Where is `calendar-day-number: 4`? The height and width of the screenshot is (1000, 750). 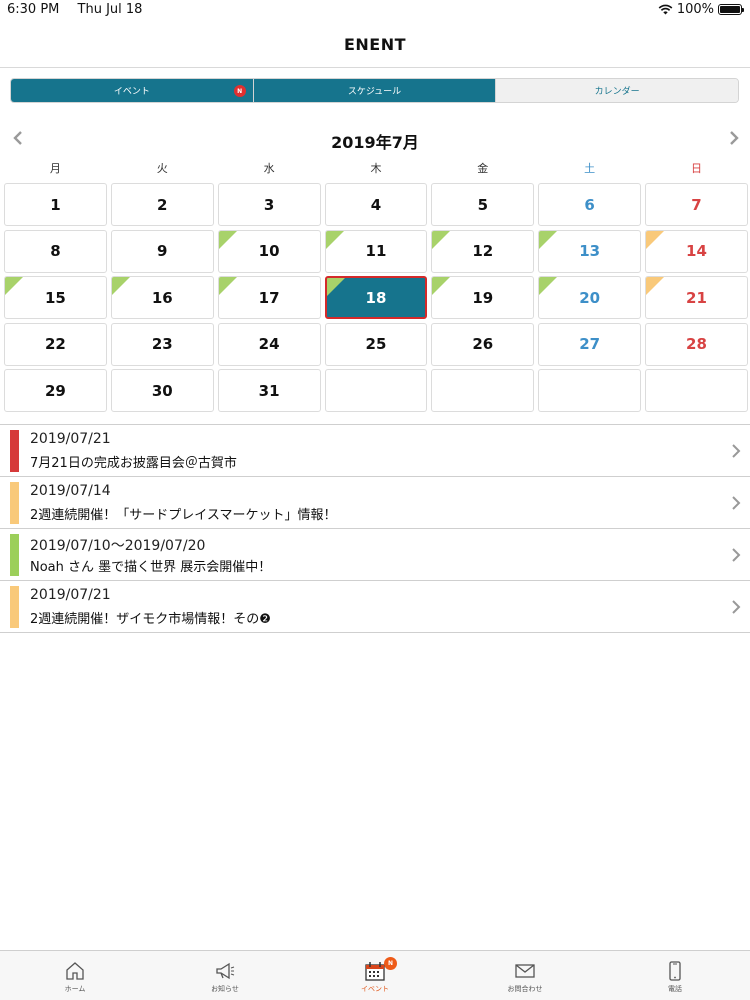 calendar-day-number: 4 is located at coordinates (376, 204).